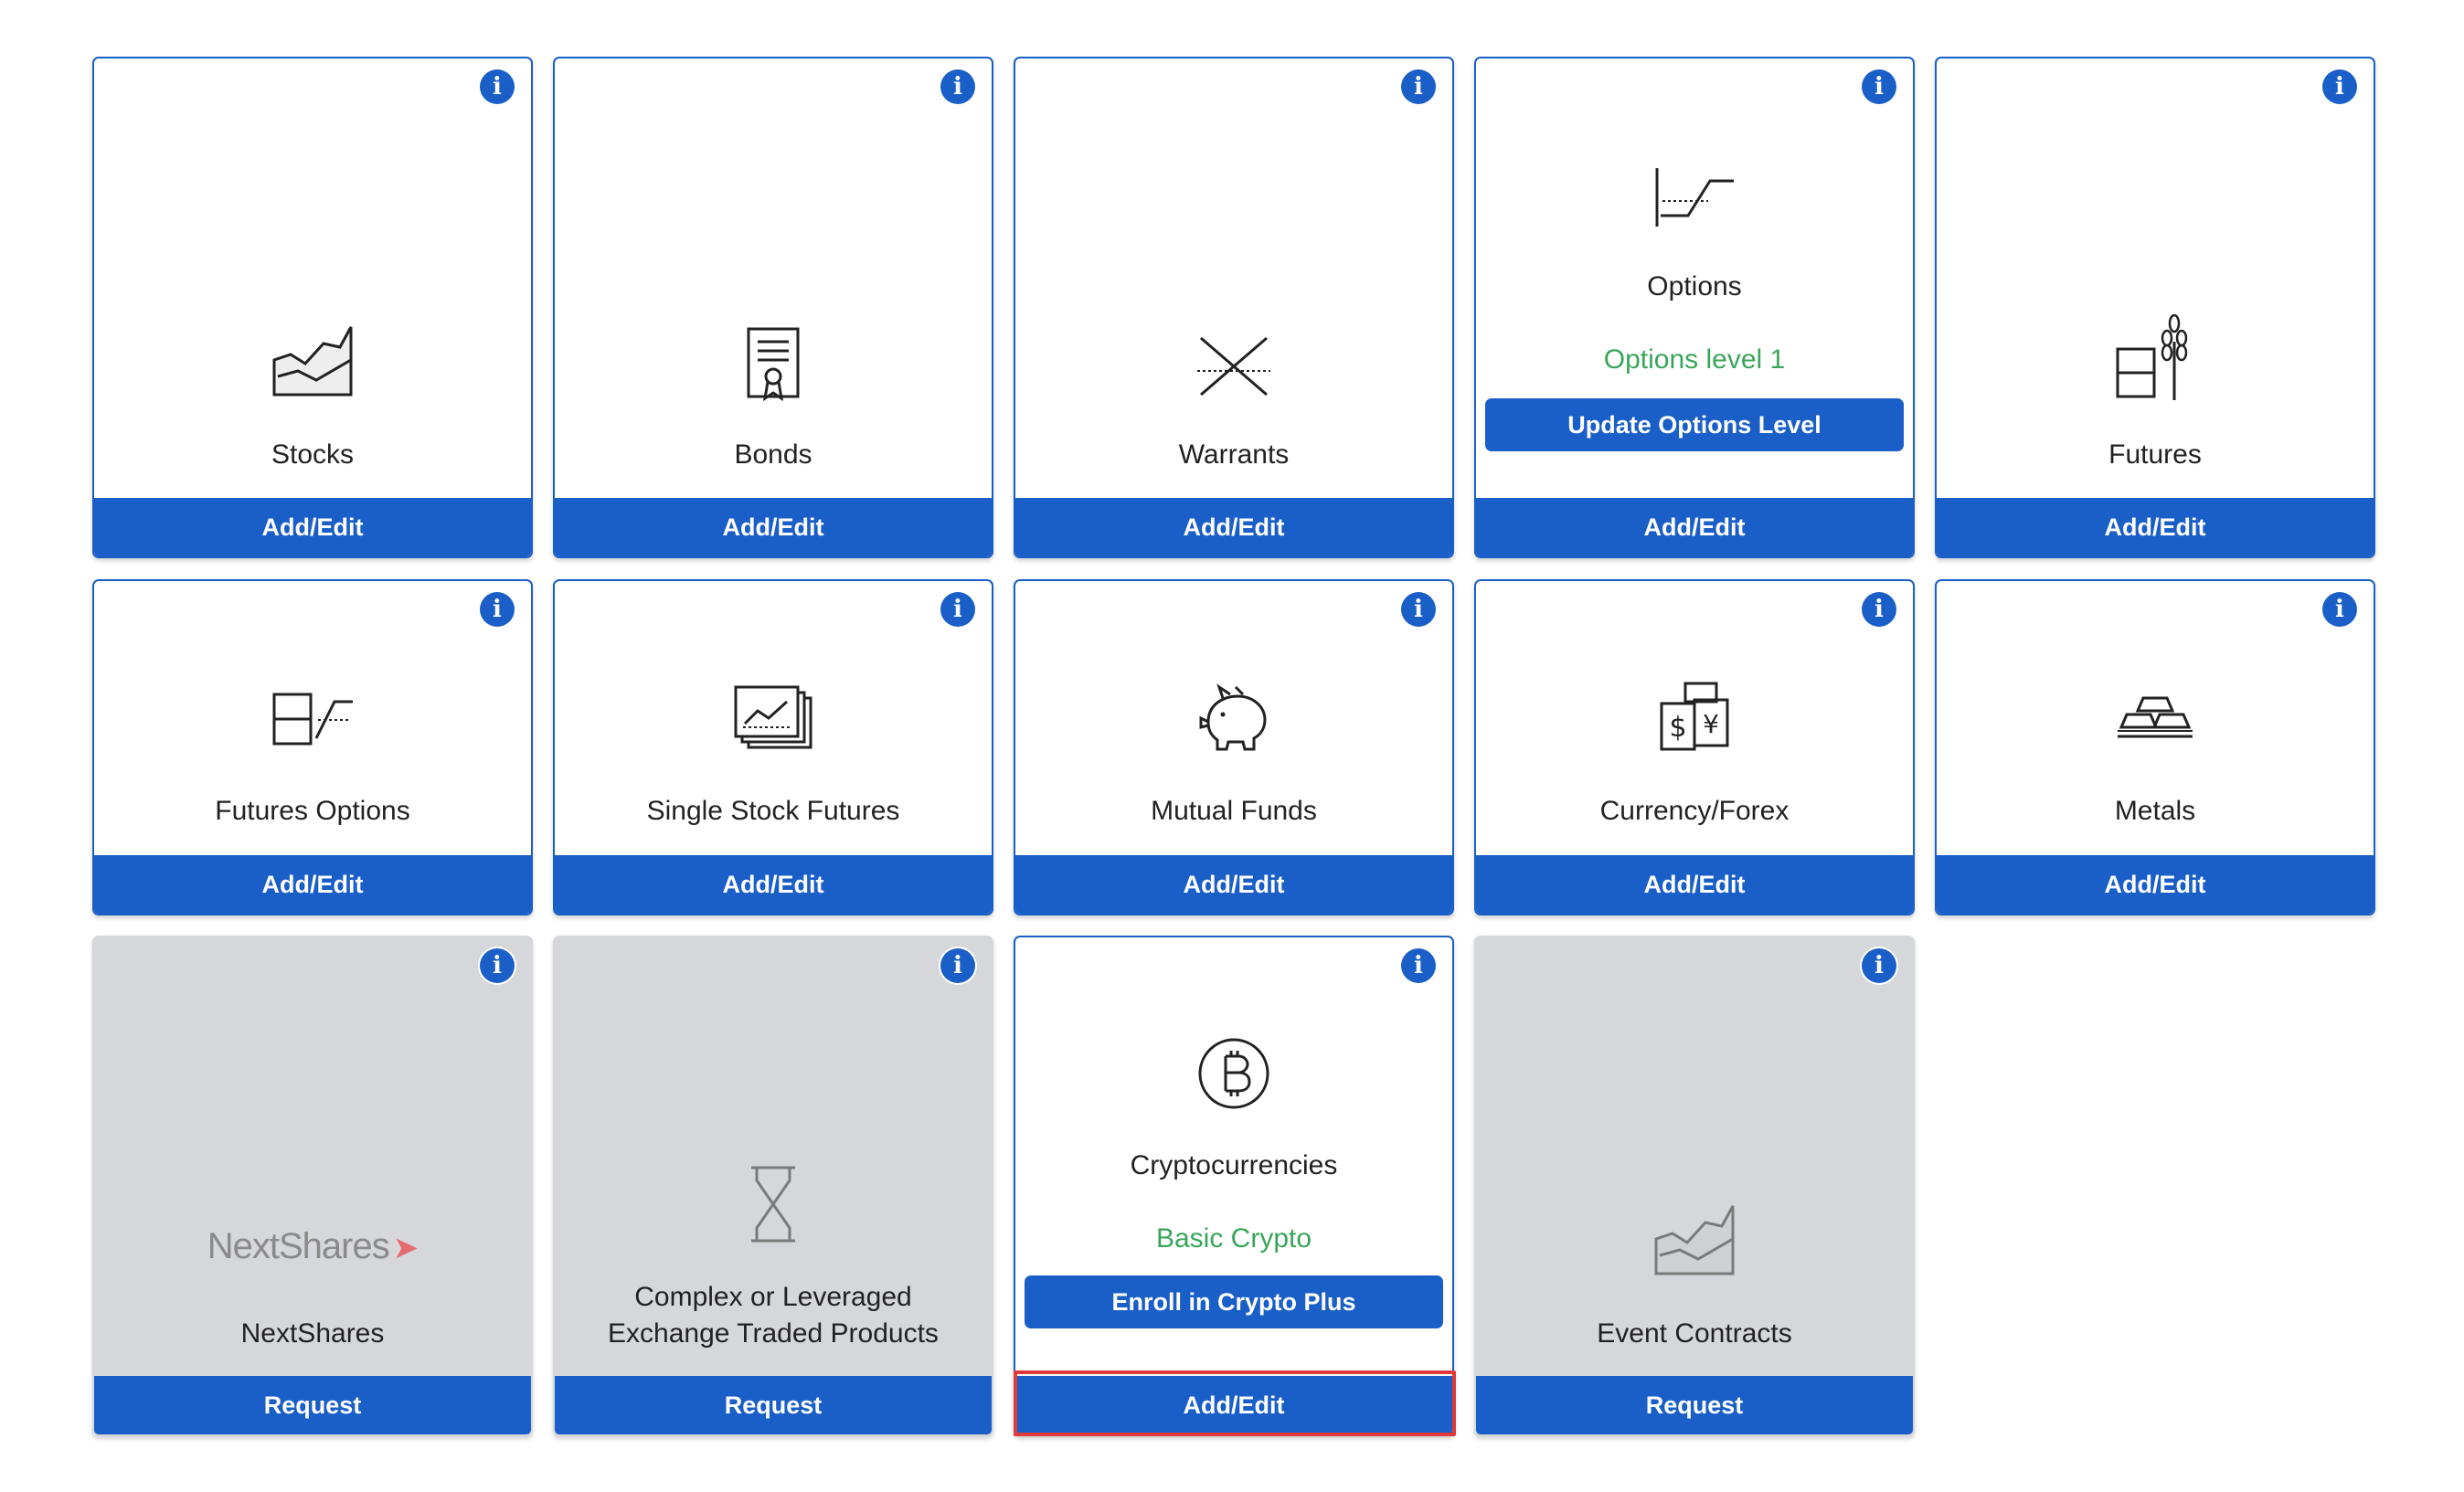 The height and width of the screenshot is (1492, 2464). I want to click on tile-mutual-funds: i Mutual Funds Add/Edit, so click(1234, 747).